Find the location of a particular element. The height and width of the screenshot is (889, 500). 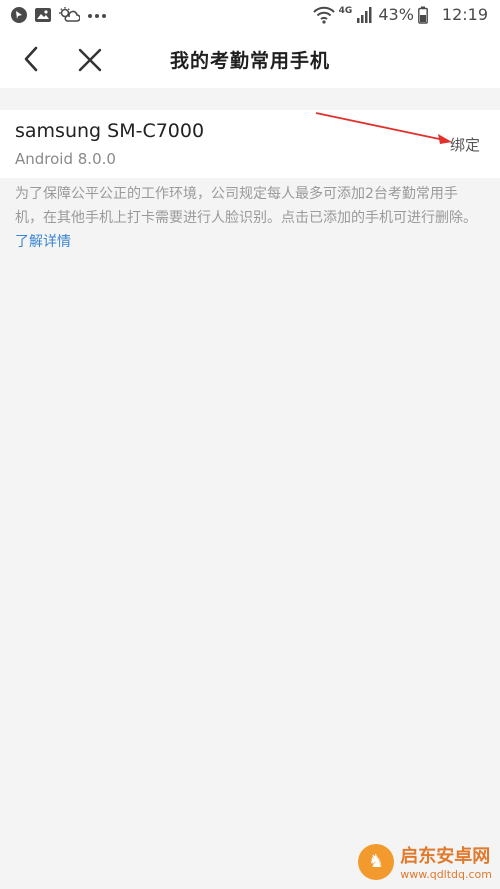

page-title: 我的考勤常用手机 is located at coordinates (249, 61).